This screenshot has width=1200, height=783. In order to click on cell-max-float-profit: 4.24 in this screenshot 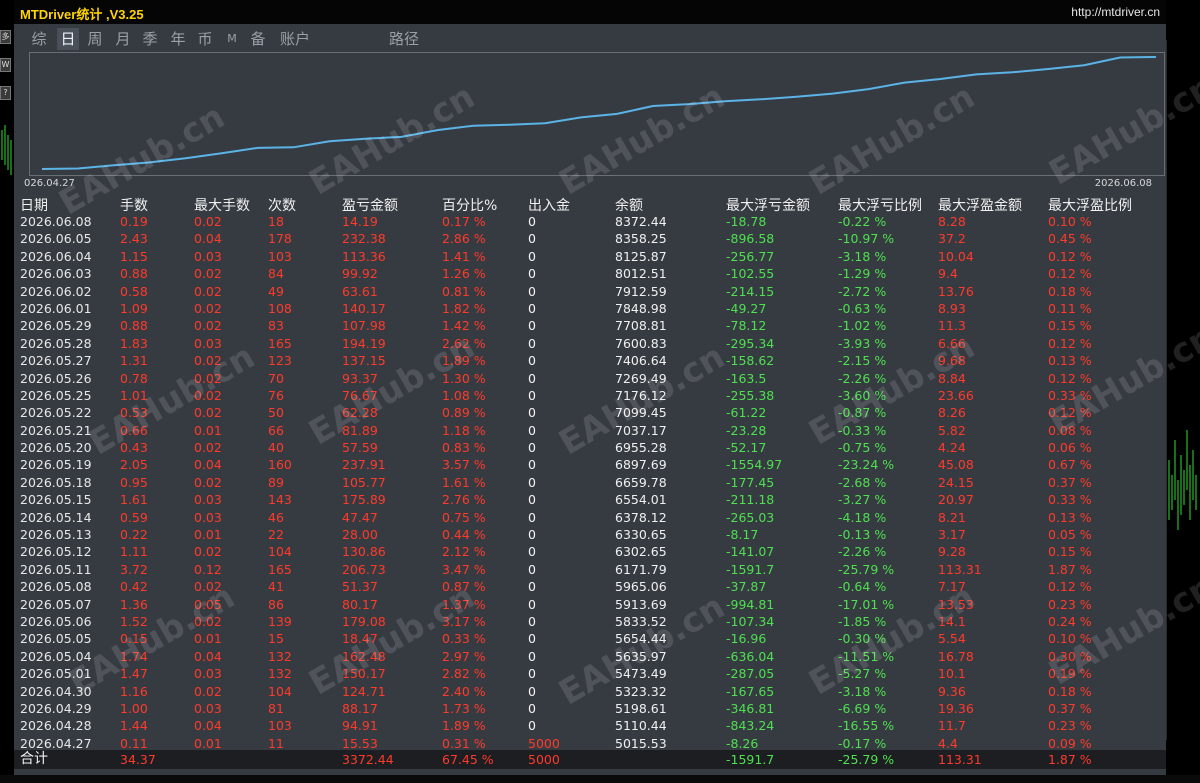, I will do `click(952, 448)`.